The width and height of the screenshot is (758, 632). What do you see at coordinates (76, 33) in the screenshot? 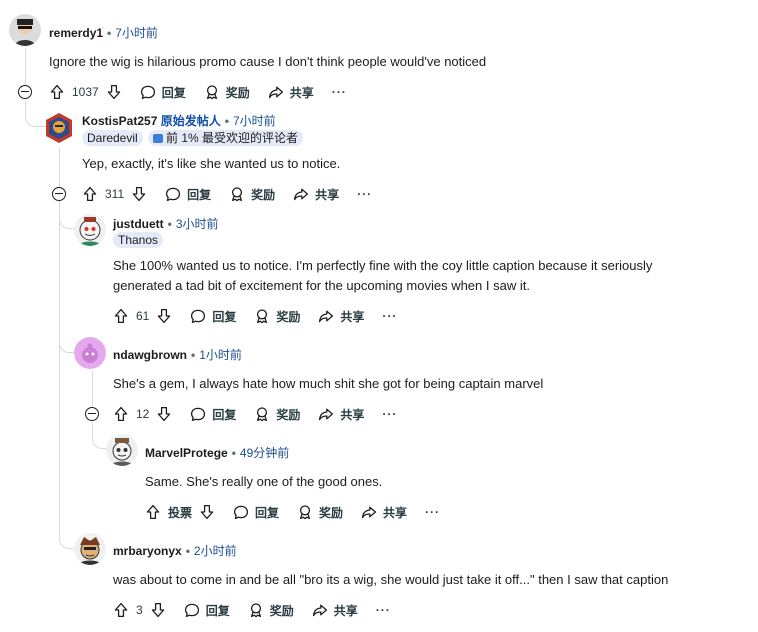
I see `username: remerdy1` at bounding box center [76, 33].